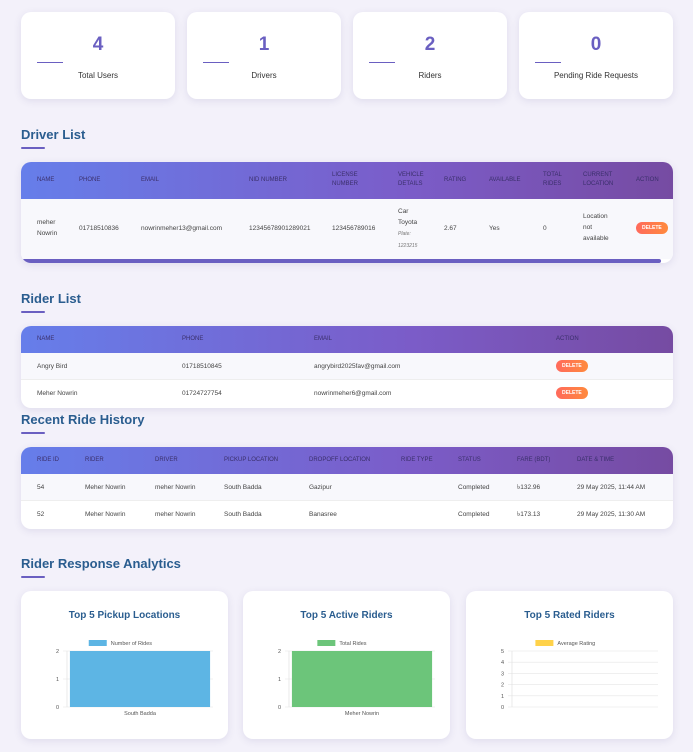 The width and height of the screenshot is (693, 752). Describe the element at coordinates (83, 419) in the screenshot. I see `ride-history-title: Recent Ride History` at that location.